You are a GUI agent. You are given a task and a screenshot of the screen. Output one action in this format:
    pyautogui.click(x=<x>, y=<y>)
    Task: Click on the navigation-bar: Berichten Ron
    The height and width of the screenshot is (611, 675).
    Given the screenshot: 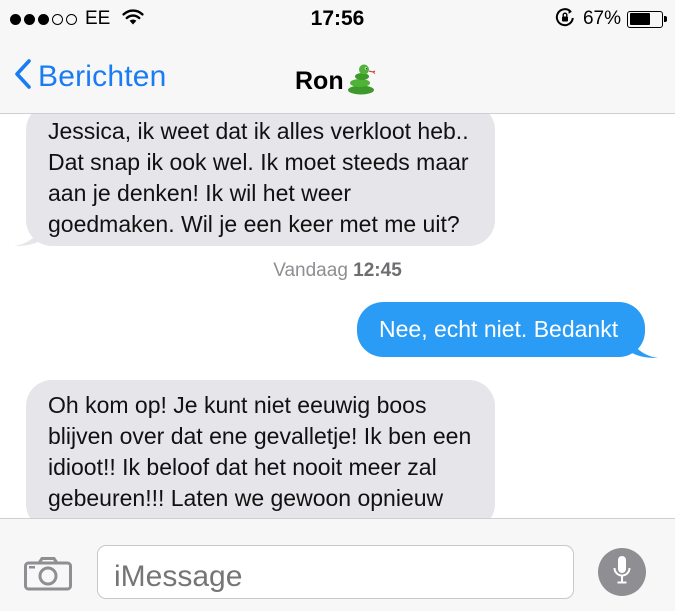 What is the action you would take?
    pyautogui.click(x=337, y=77)
    